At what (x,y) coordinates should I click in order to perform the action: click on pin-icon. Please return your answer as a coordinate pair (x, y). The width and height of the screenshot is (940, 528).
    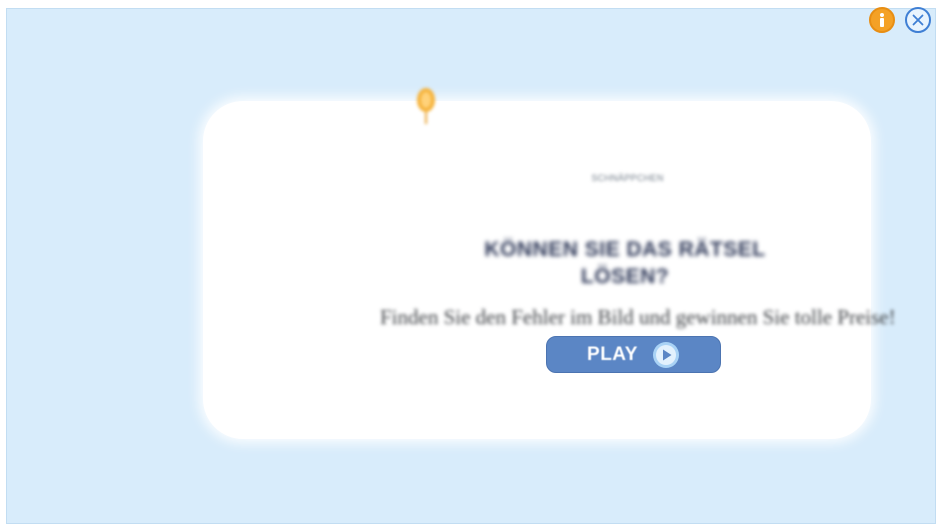
    Looking at the image, I should click on (426, 106).